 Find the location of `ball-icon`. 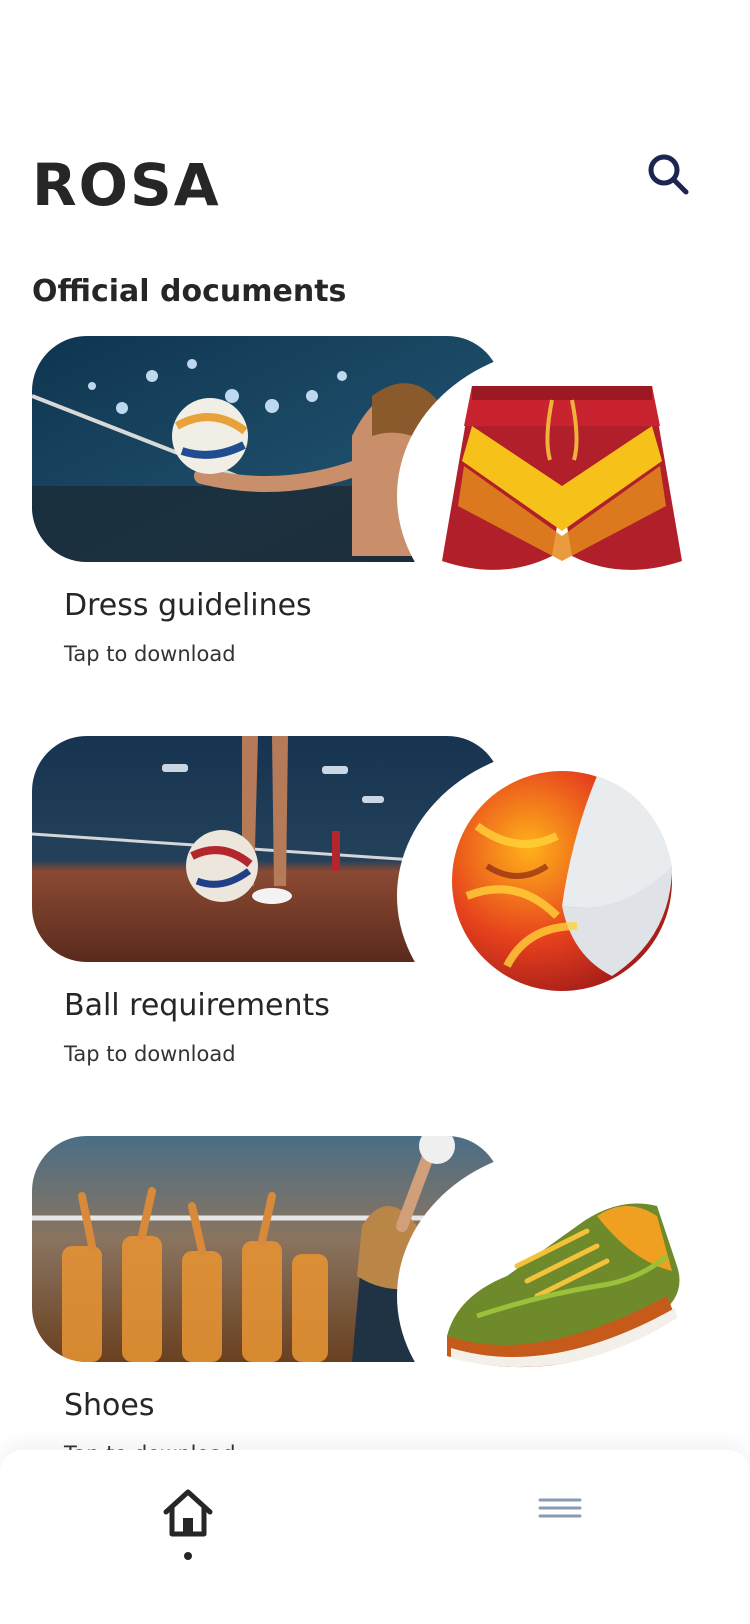

ball-icon is located at coordinates (562, 881).